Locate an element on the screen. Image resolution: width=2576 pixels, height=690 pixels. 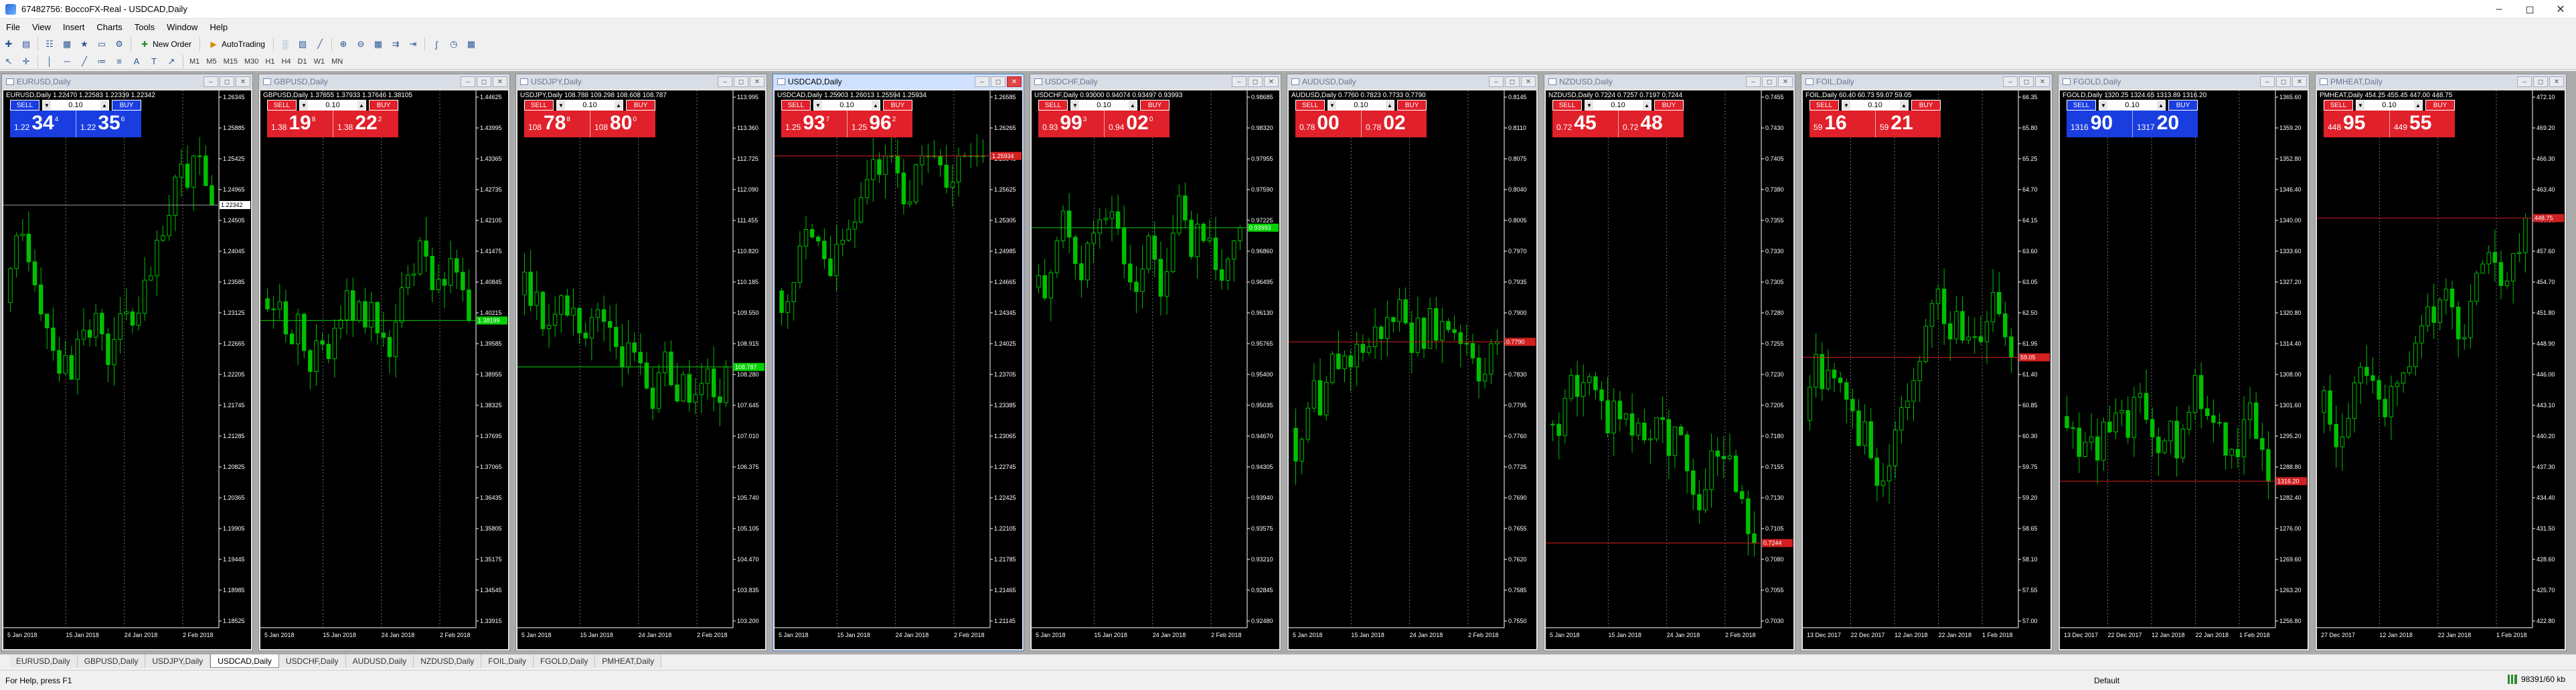
timeframe-m5: M5 is located at coordinates (212, 61).